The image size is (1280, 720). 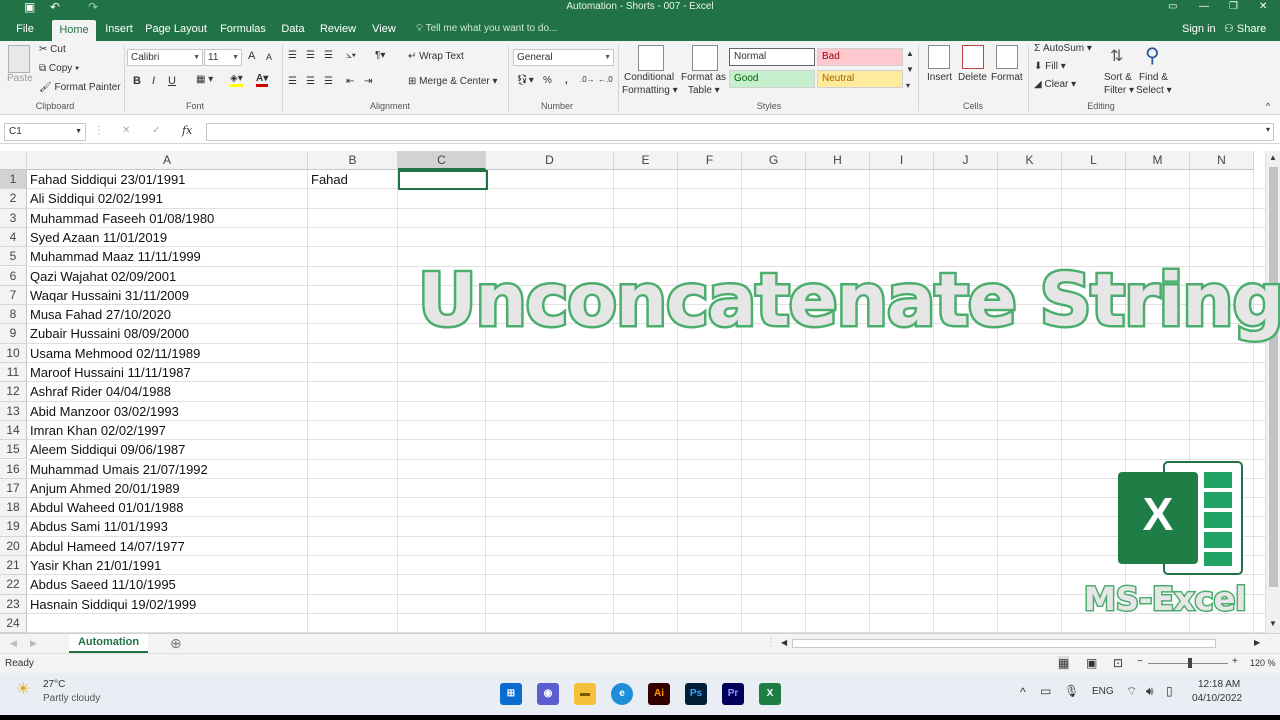 I want to click on row-header: 3, so click(x=13, y=218).